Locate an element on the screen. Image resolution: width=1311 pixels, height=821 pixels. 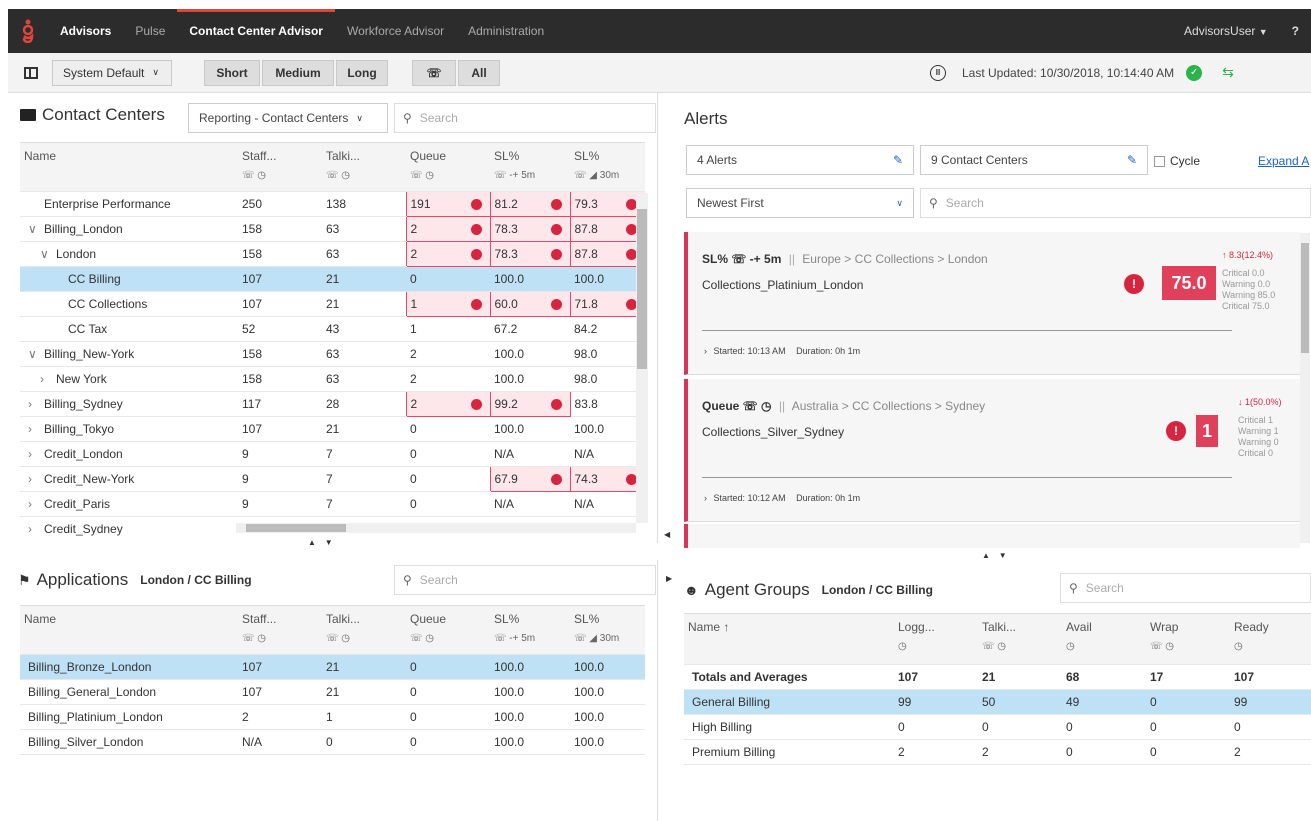
nav-contact-center-advisor: Contact Center Advisor is located at coordinates (256, 31).